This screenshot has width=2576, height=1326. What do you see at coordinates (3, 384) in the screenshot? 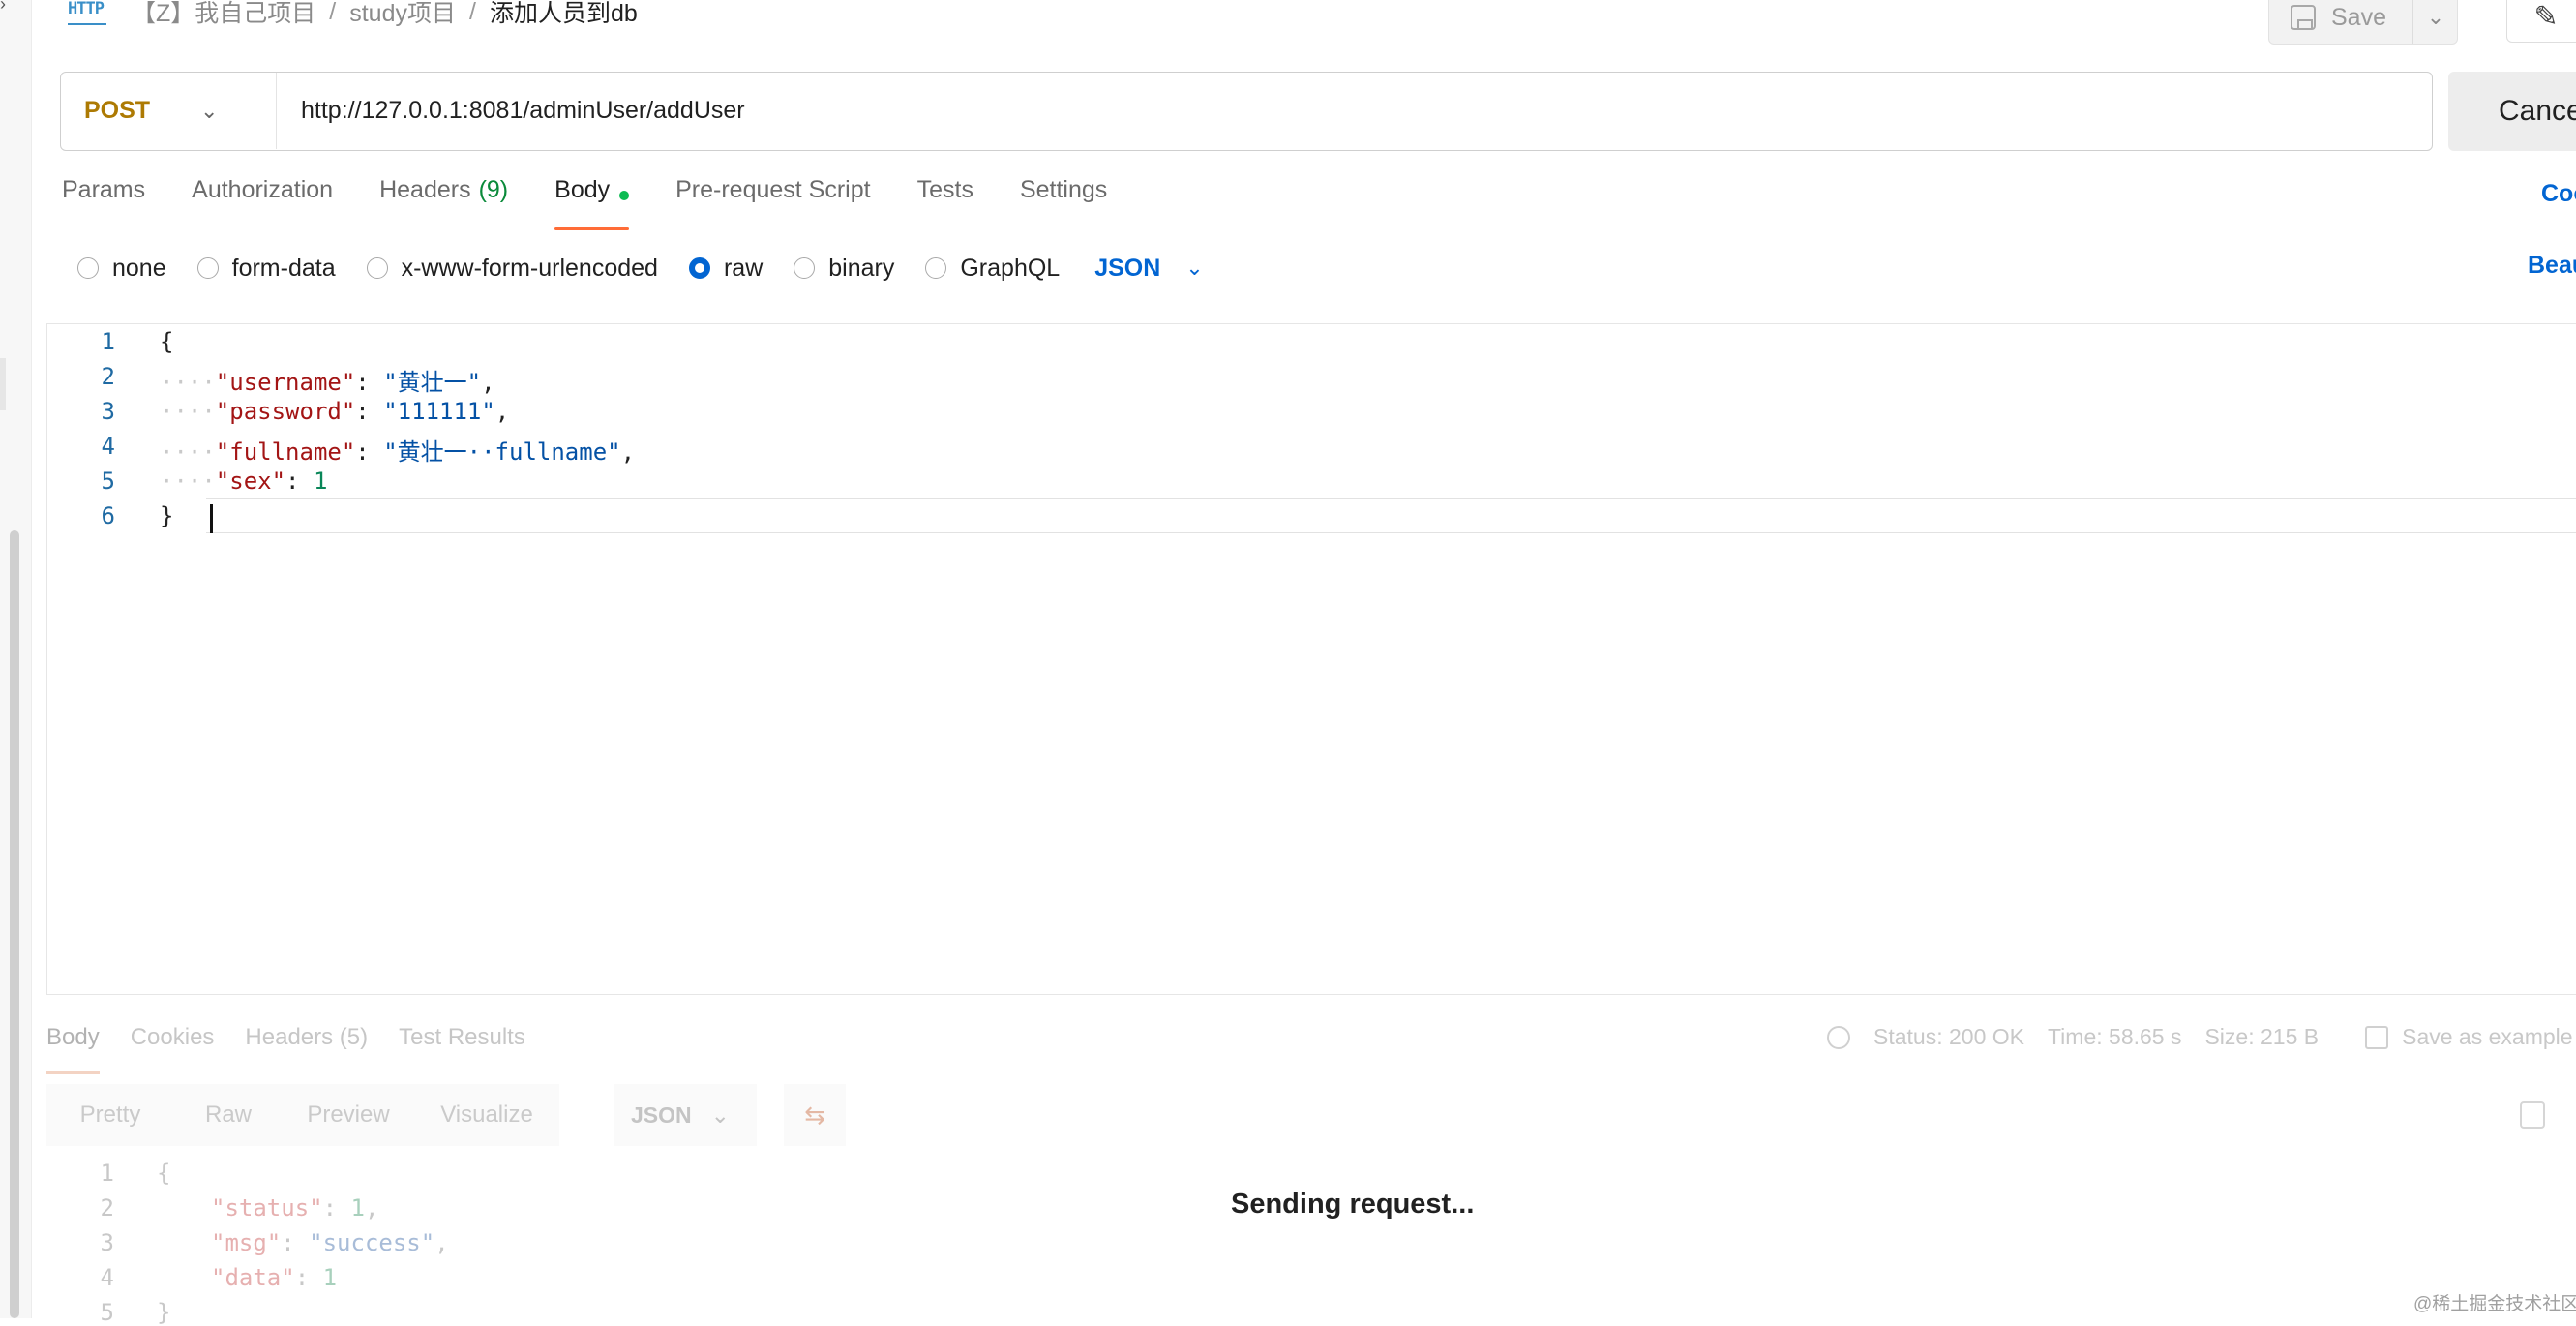
I see `sidebar-active-marker` at bounding box center [3, 384].